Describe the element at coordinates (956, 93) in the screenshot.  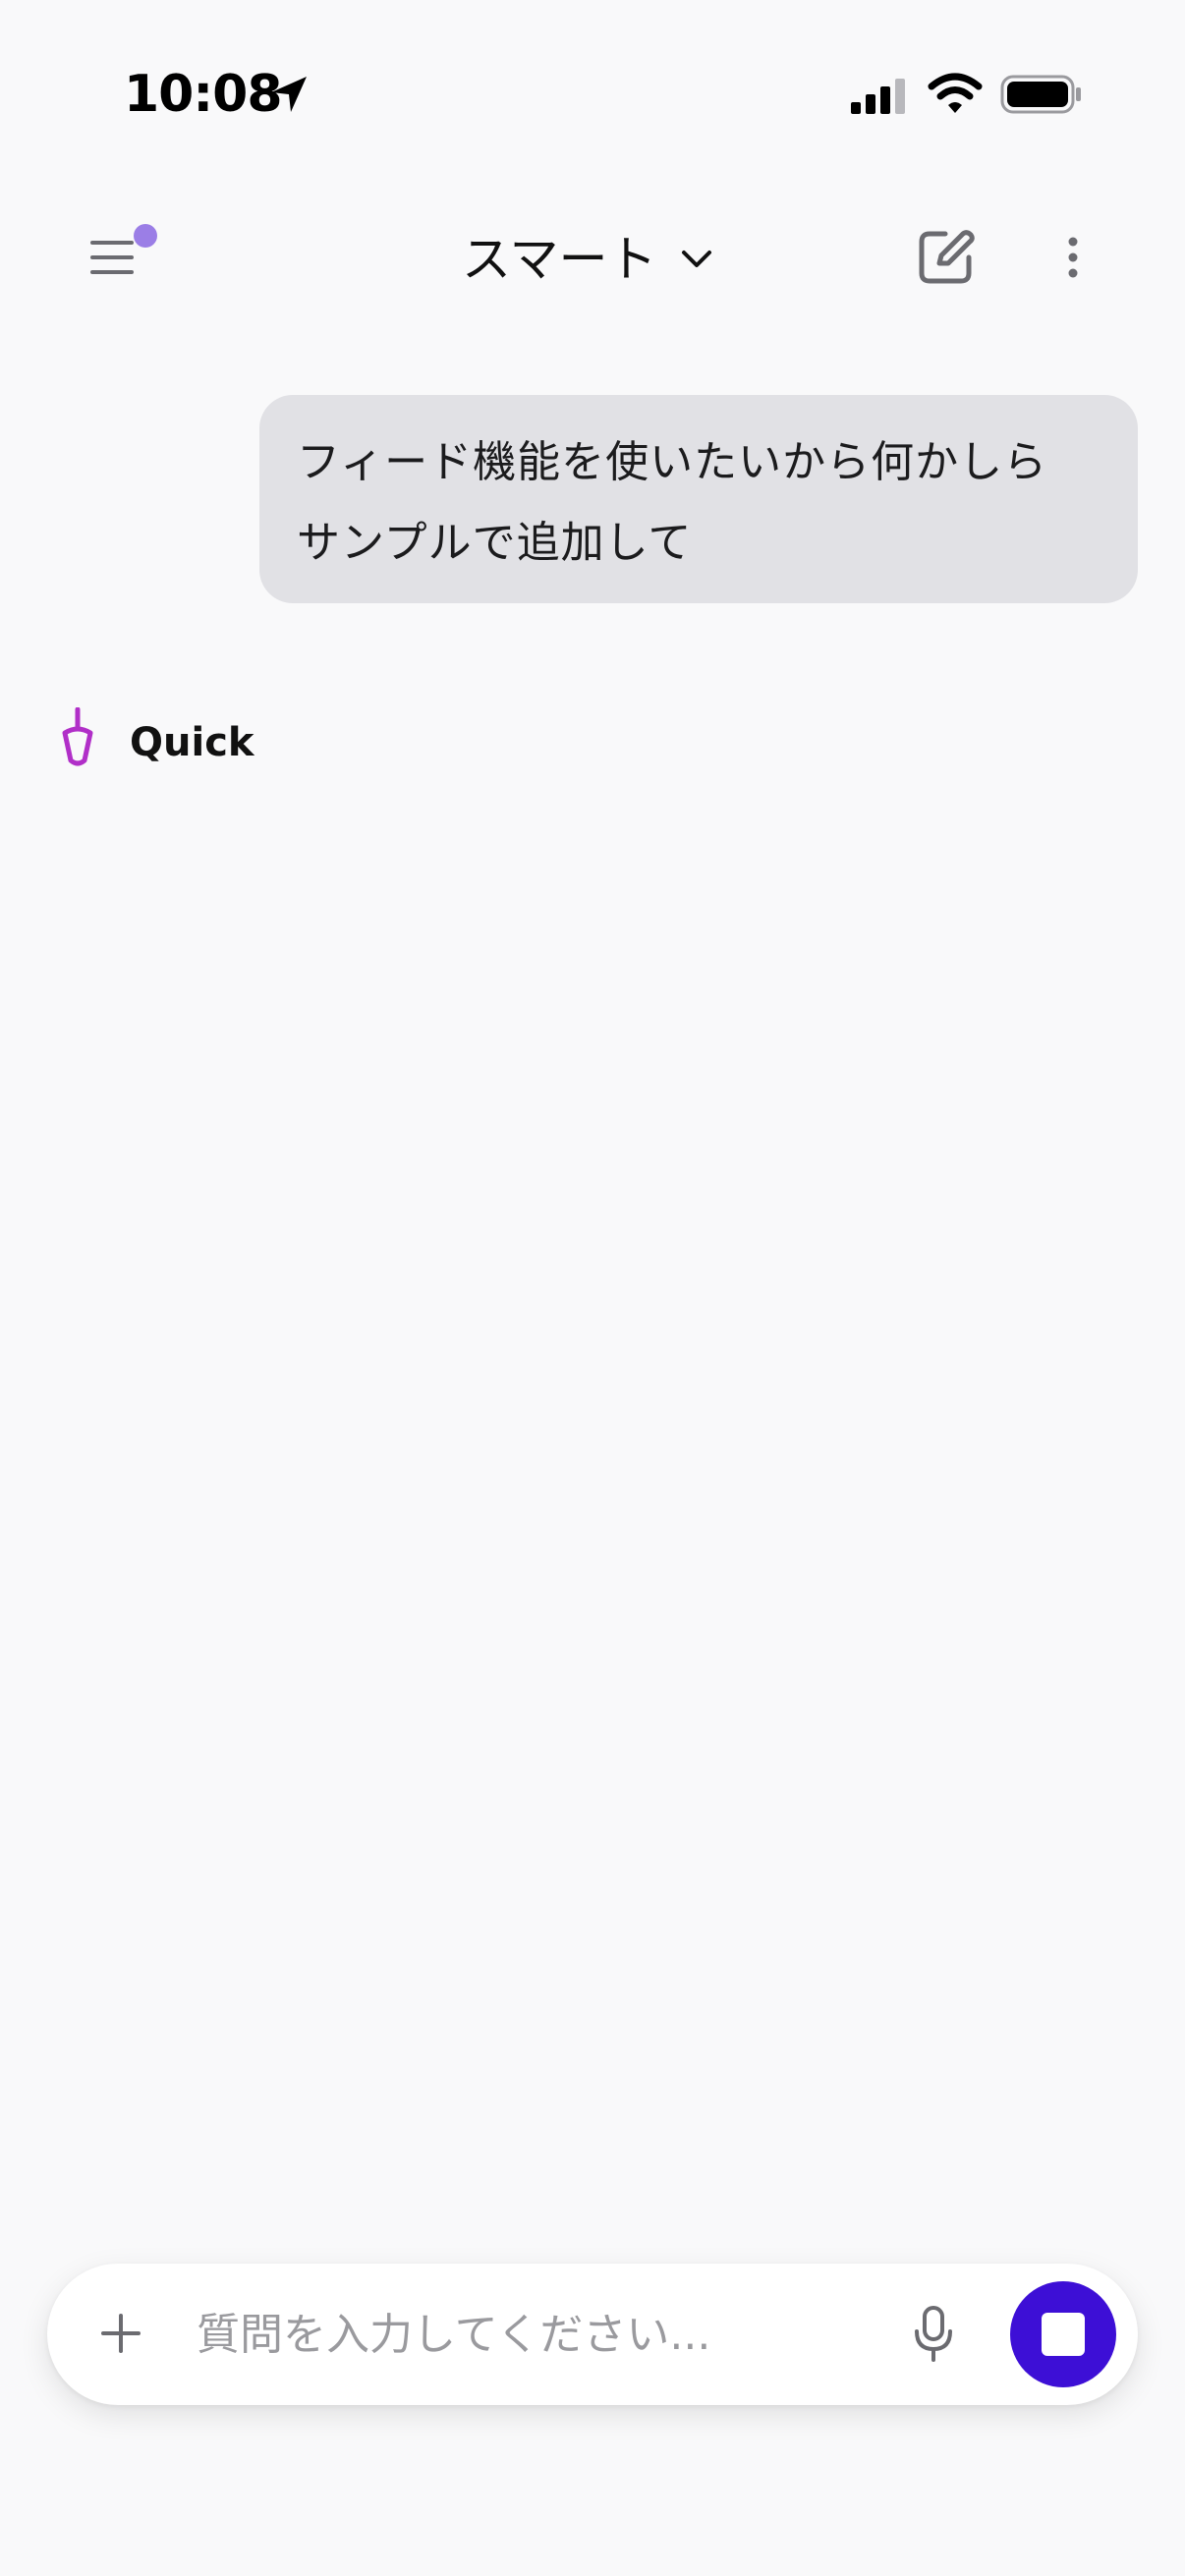
I see `wifi-icon` at that location.